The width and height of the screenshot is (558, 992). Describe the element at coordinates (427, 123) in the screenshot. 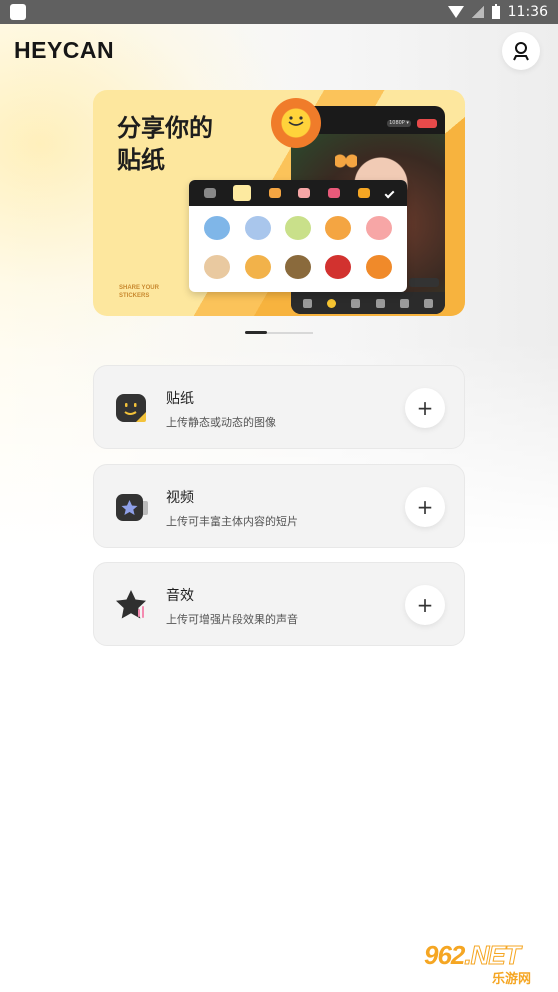

I see `export-button-mock` at that location.